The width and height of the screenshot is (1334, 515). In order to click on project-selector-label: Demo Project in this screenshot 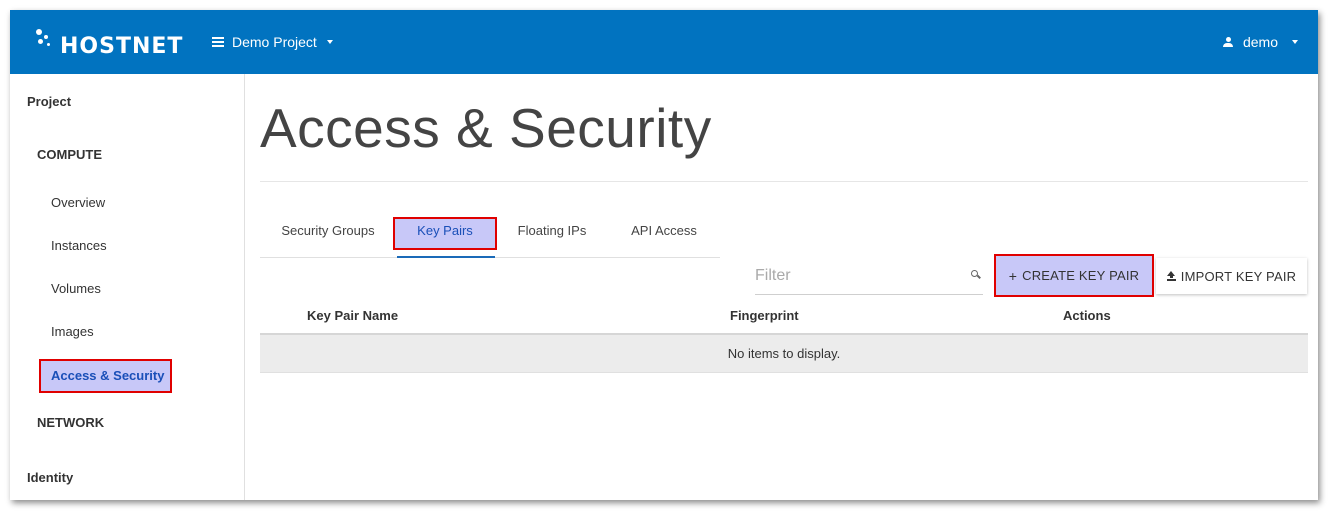, I will do `click(274, 42)`.